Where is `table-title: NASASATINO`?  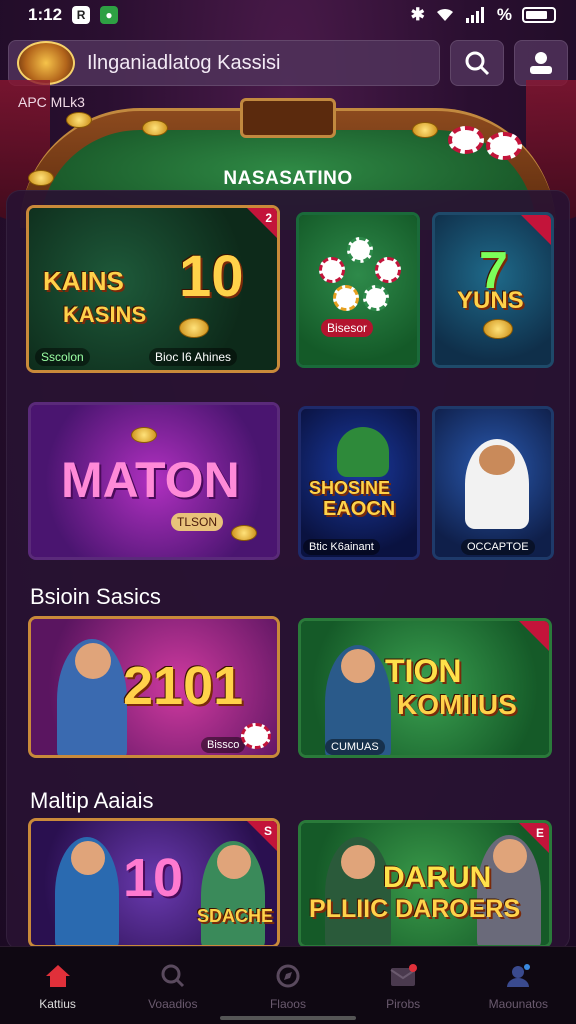
table-title: NASASATINO is located at coordinates (288, 178).